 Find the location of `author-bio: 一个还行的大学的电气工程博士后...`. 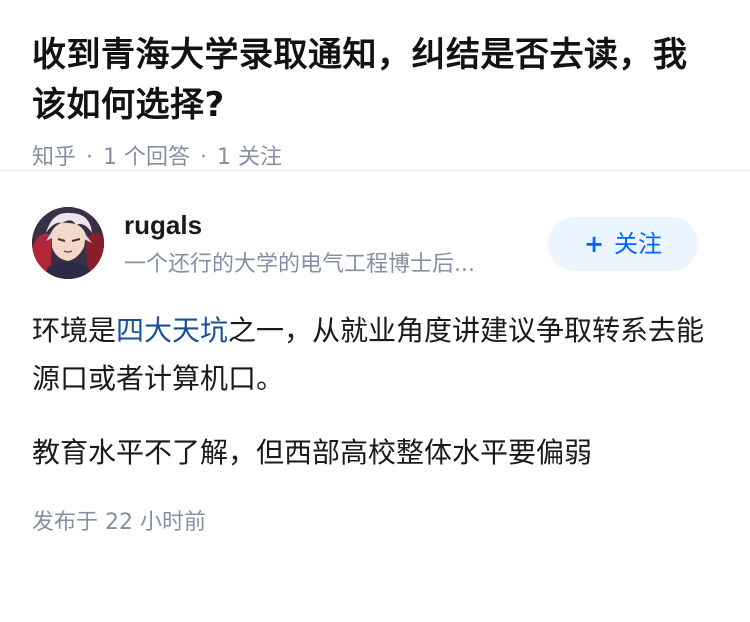

author-bio: 一个还行的大学的电气工程博士后... is located at coordinates (299, 264).